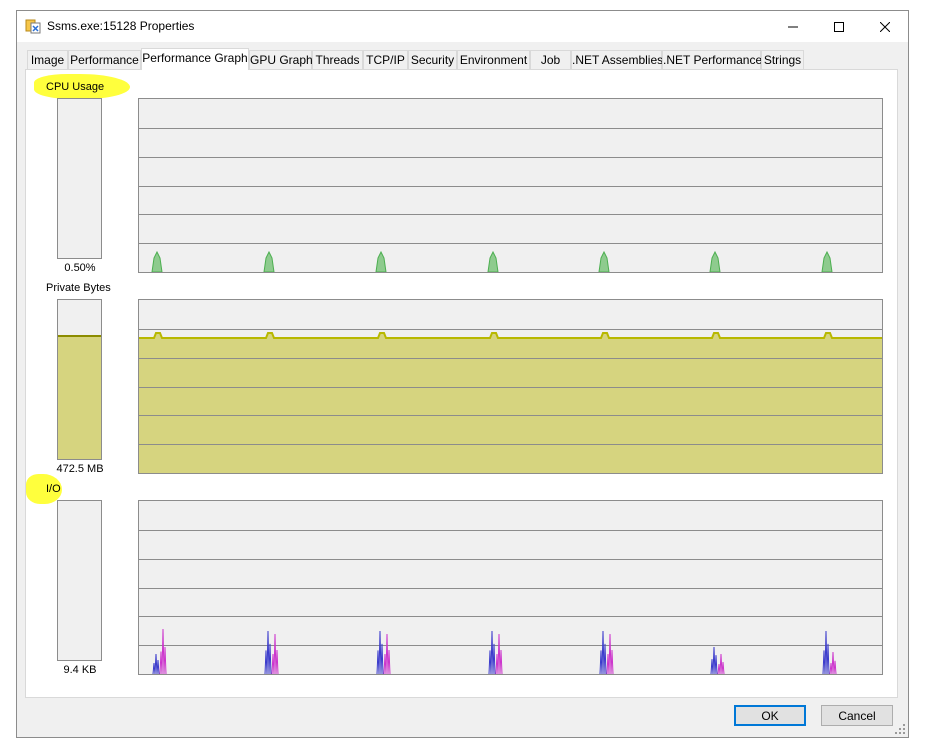 The height and width of the screenshot is (747, 927). Describe the element at coordinates (78, 288) in the screenshot. I see `private-bytes-label: Private Bytes` at that location.